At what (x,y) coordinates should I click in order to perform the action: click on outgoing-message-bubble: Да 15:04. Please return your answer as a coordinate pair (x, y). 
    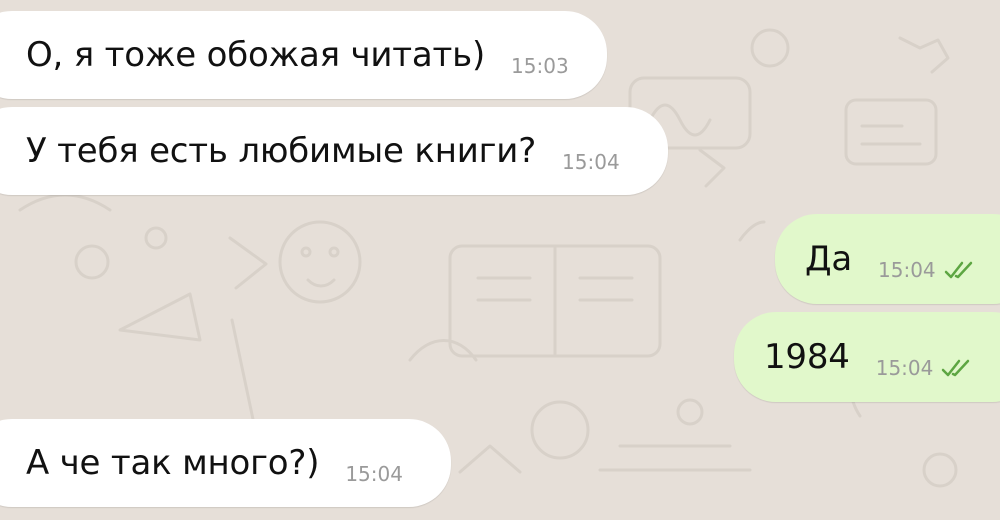
    Looking at the image, I should click on (887, 259).